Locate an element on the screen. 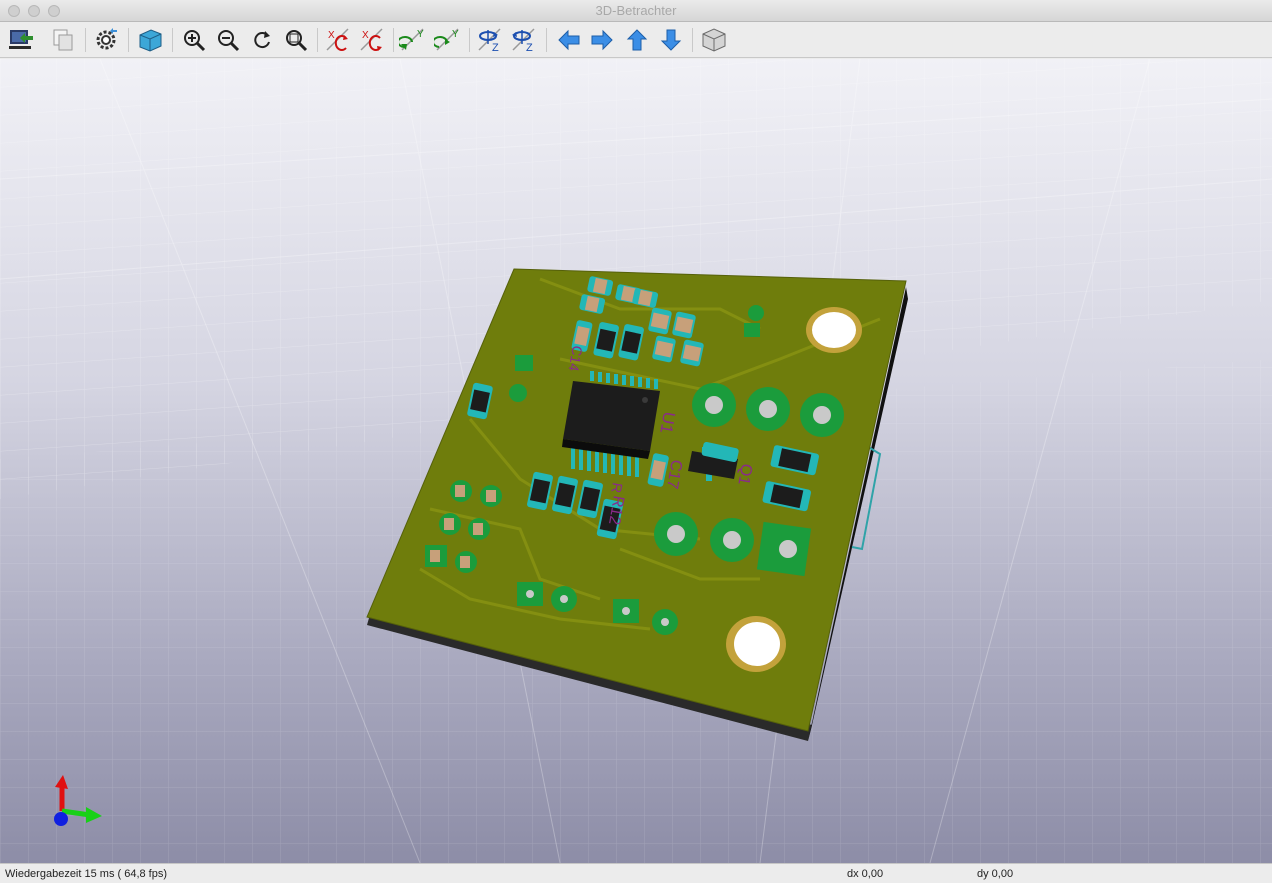 The width and height of the screenshot is (1272, 883). rotate-x-cw-button: X is located at coordinates (338, 40).